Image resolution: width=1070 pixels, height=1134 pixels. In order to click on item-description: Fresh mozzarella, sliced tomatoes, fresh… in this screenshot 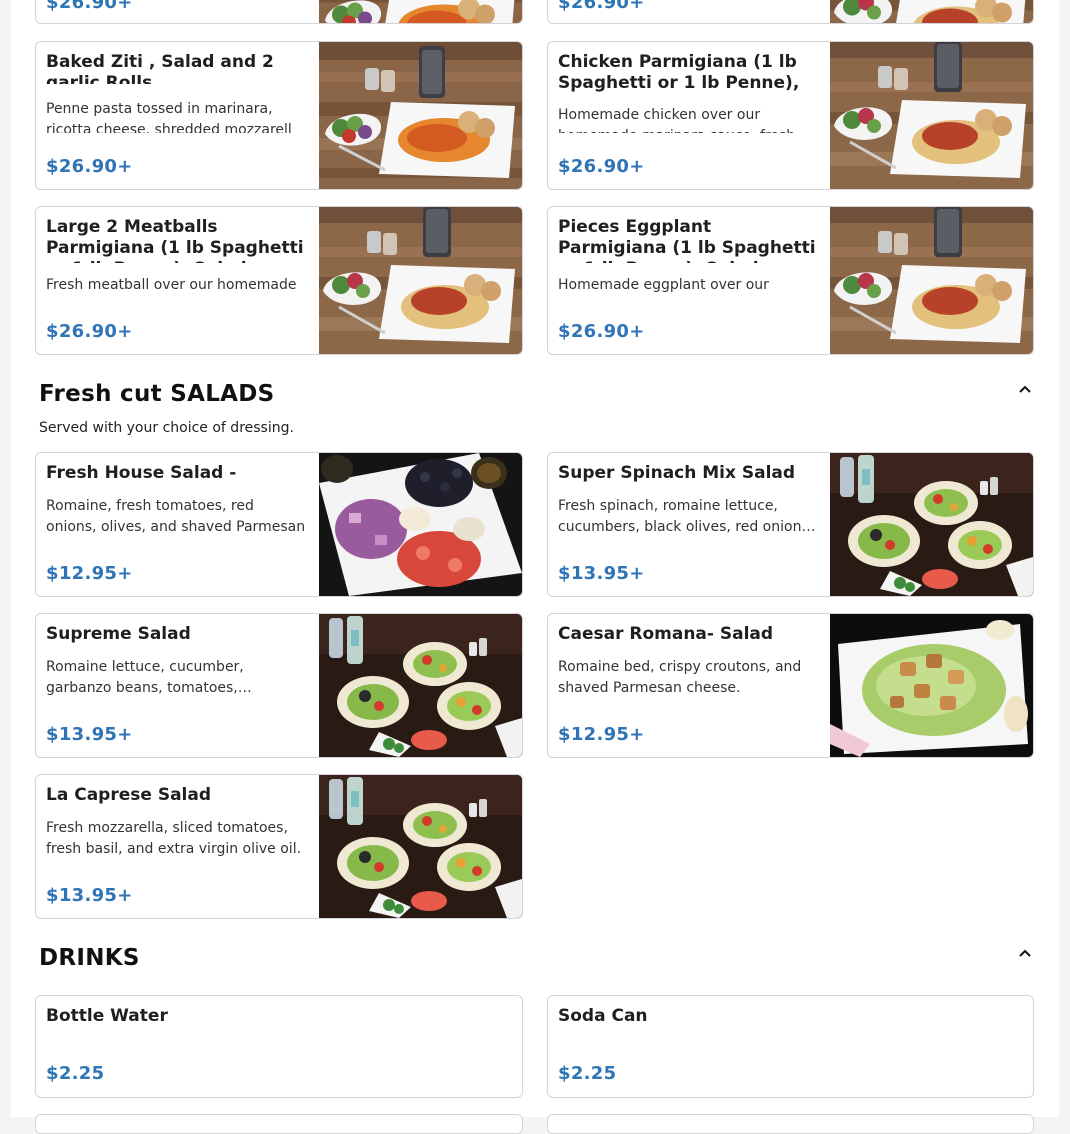, I will do `click(174, 838)`.